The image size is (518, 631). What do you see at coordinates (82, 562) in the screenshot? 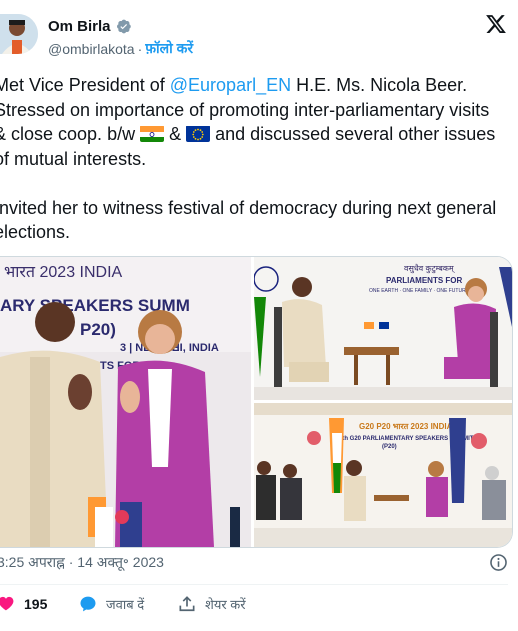
I see `tweet-timestamp: 3:25 अपराह्न · 14 अक्तू॰ 2023` at bounding box center [82, 562].